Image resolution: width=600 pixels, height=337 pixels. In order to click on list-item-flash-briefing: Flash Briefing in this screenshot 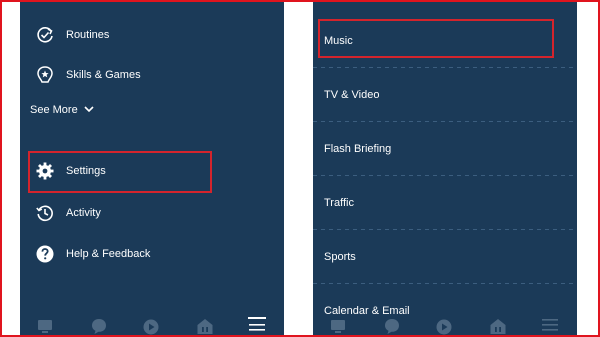, I will do `click(445, 149)`.